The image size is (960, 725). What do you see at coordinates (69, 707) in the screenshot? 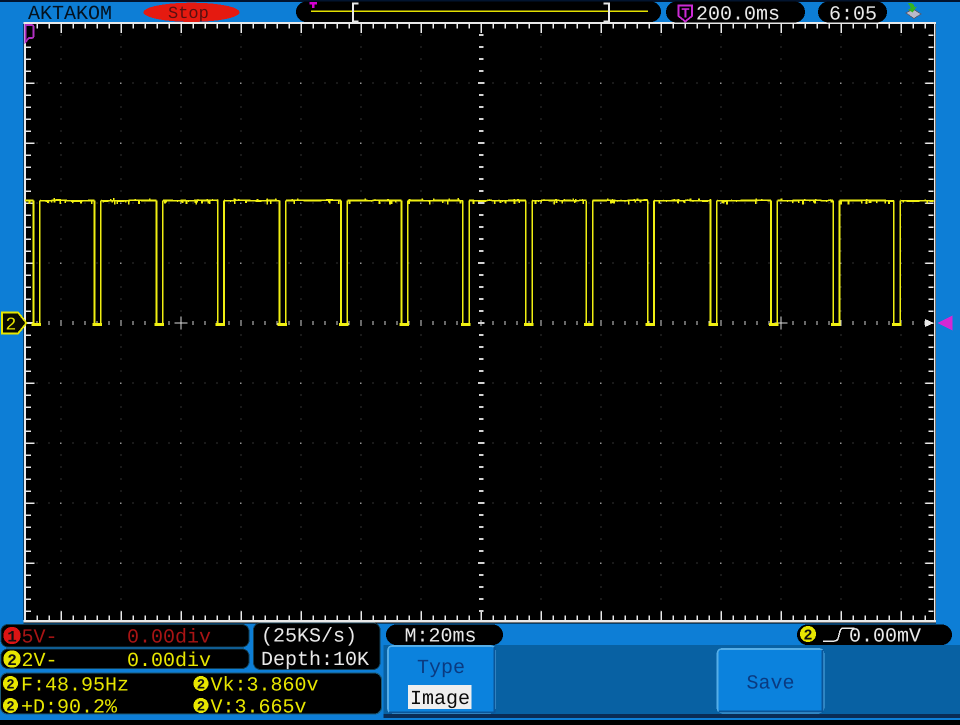
I see `svg-text: +D:90.2%` at bounding box center [69, 707].